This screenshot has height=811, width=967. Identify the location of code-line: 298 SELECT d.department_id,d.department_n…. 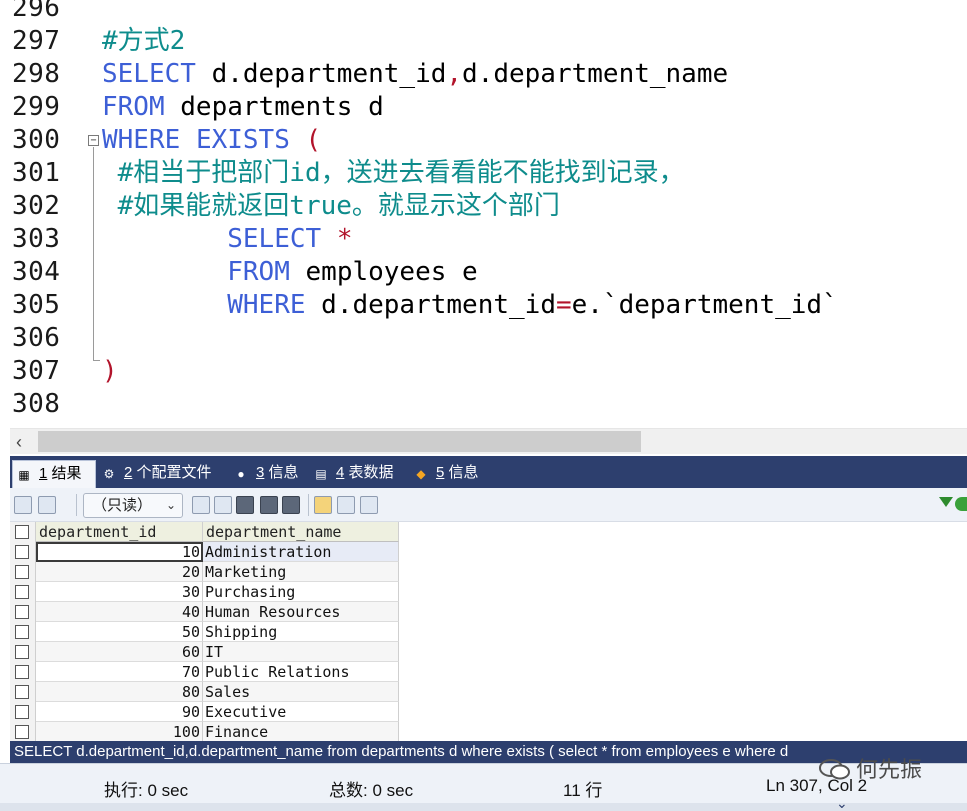
(483, 74).